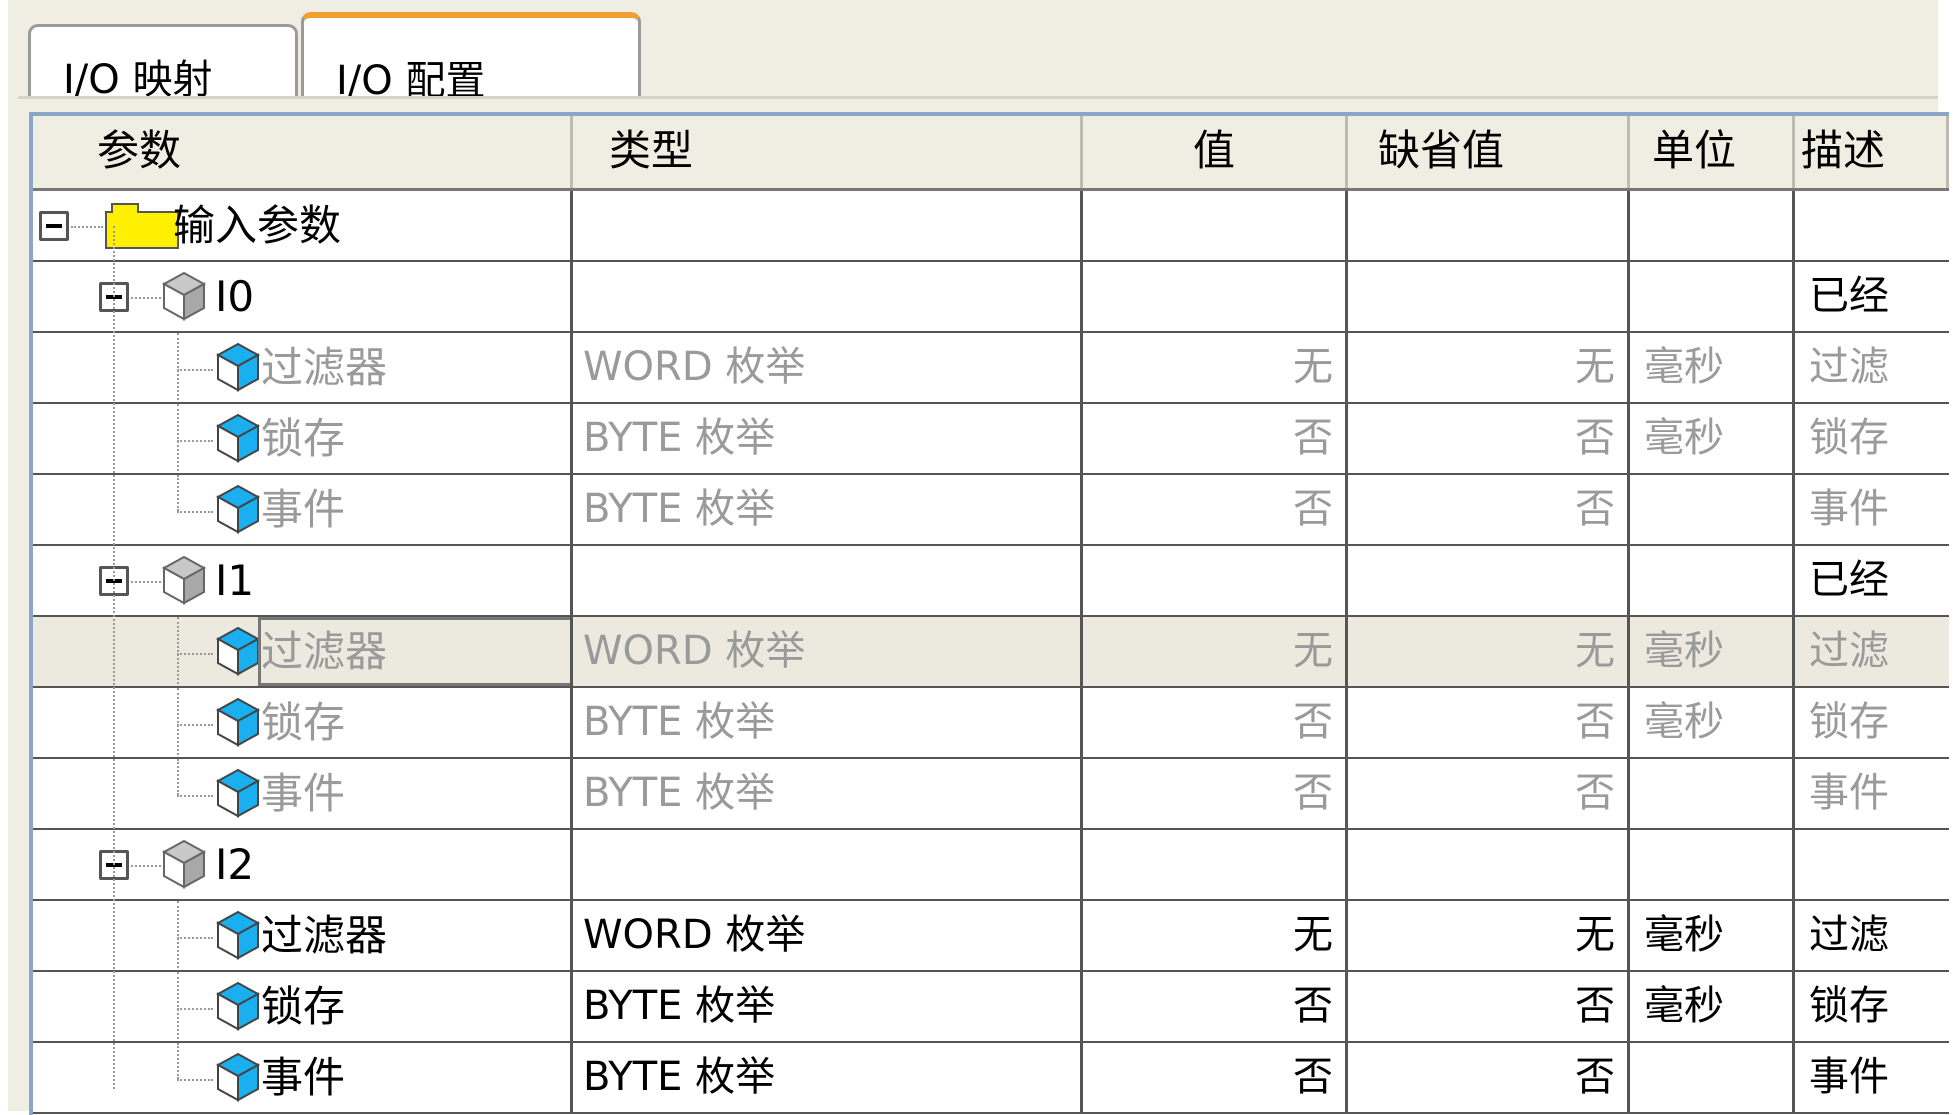 This screenshot has height=1115, width=1959. Describe the element at coordinates (1849, 296) in the screenshot. I see `desc-cell: 已经` at that location.